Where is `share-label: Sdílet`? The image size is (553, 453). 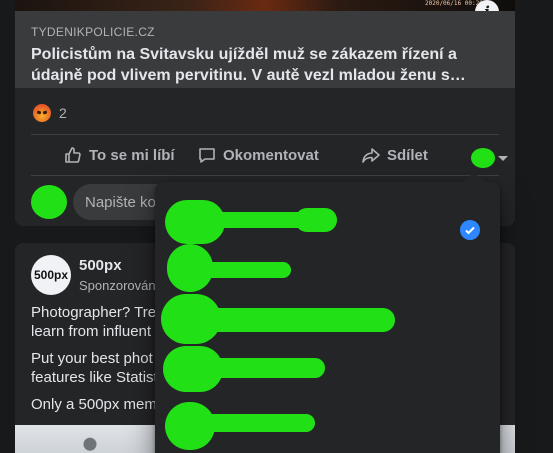
share-label: Sdílet is located at coordinates (407, 155).